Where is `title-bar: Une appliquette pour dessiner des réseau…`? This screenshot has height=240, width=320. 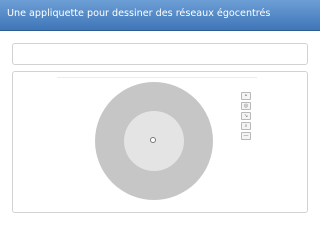
title-bar: Une appliquette pour dessiner des réseau… is located at coordinates (160, 15).